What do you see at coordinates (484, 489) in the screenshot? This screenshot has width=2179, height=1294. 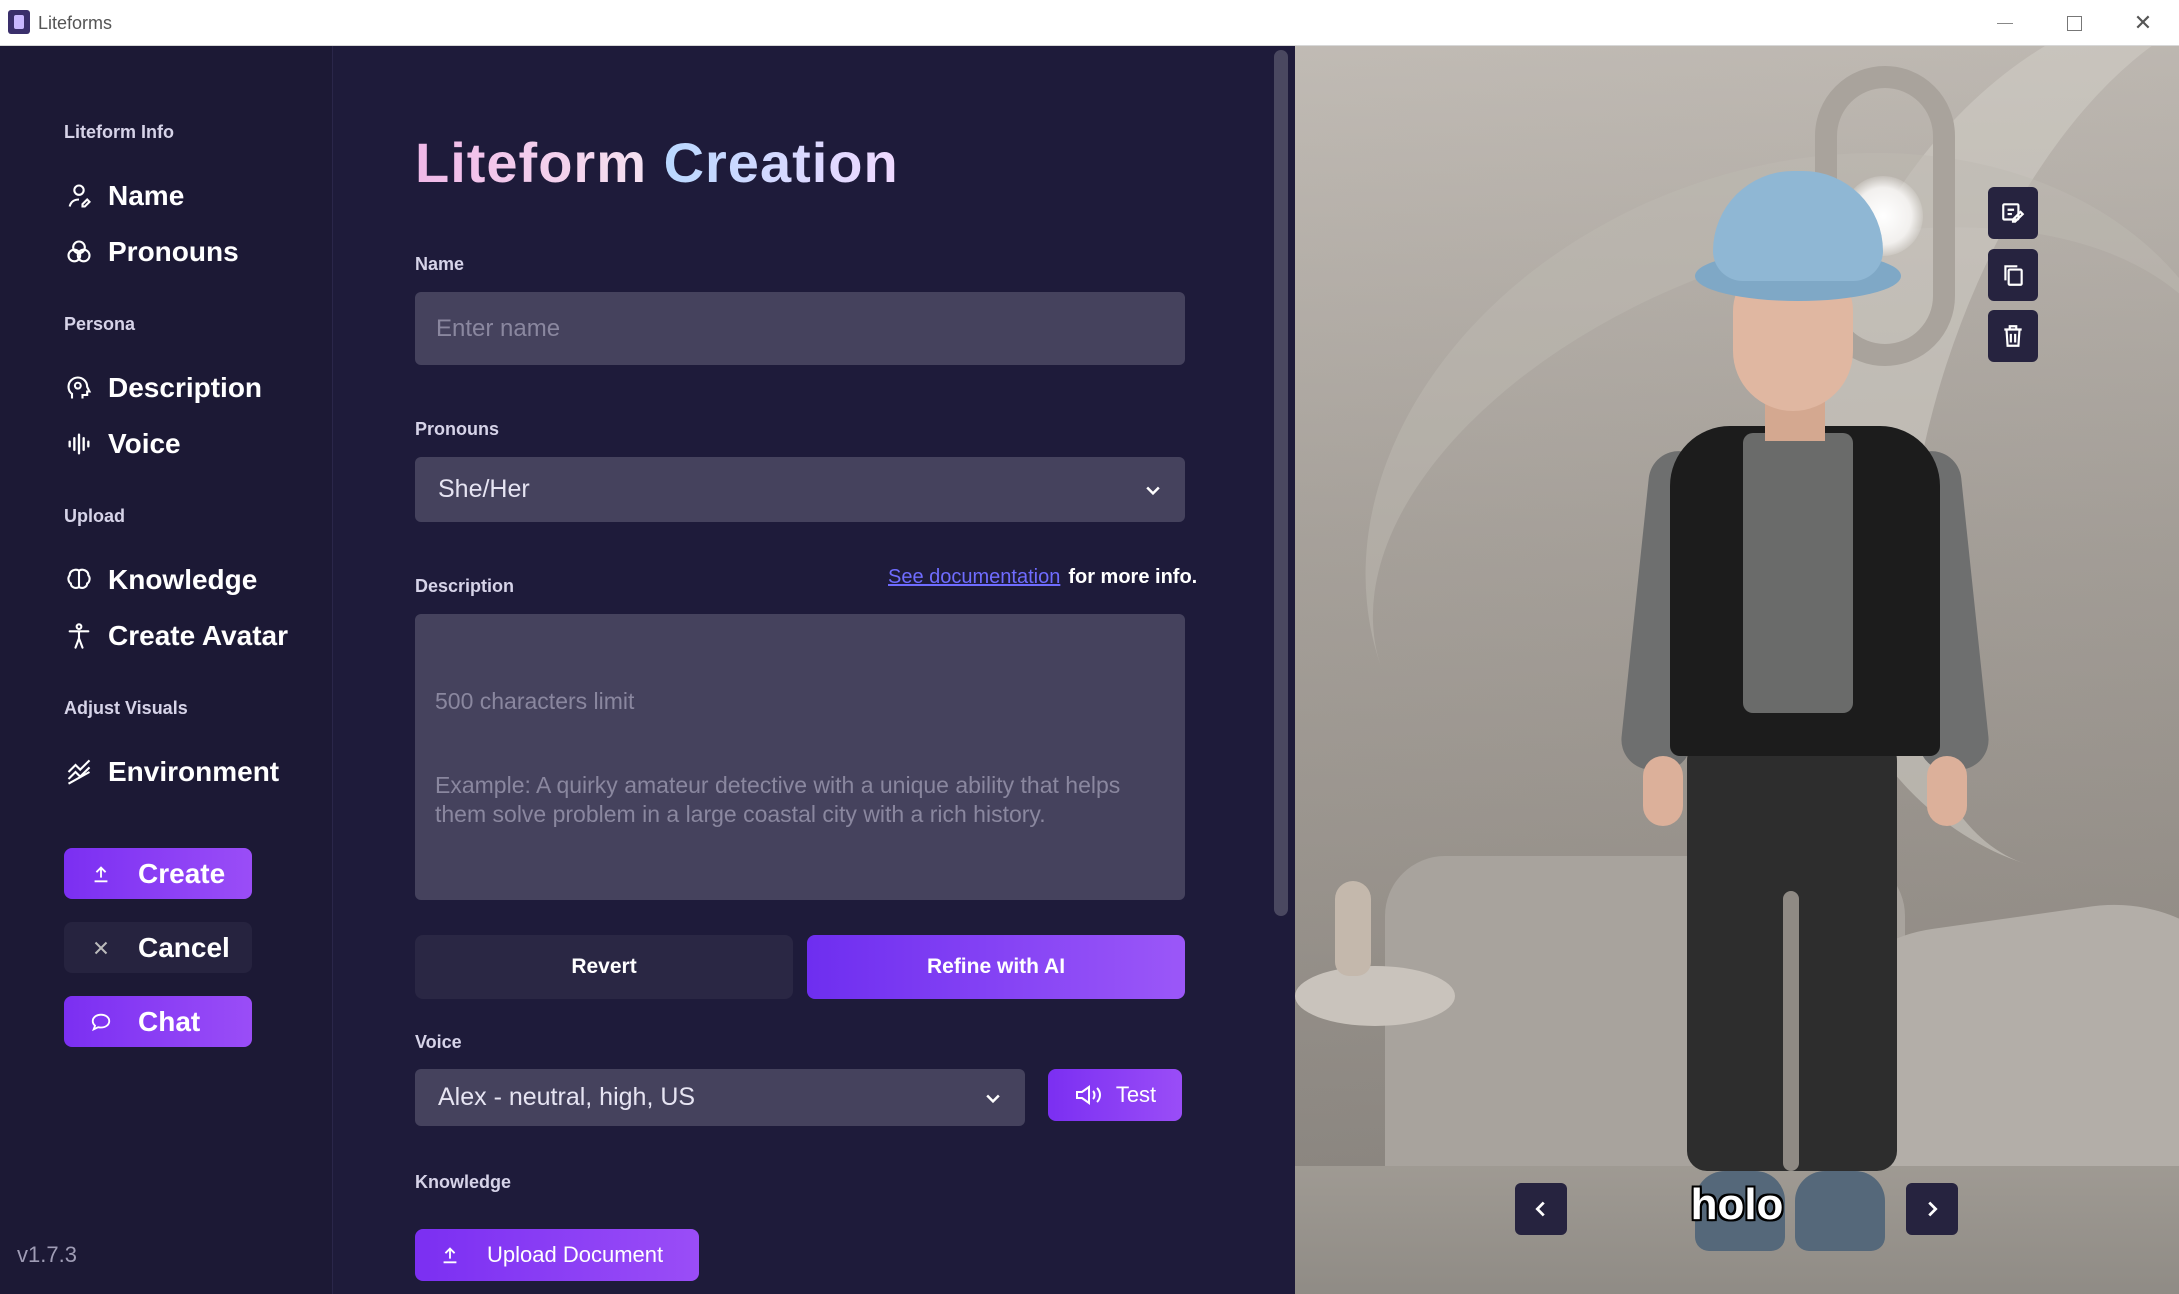 I see `pronouns-selected-value: She/Her` at bounding box center [484, 489].